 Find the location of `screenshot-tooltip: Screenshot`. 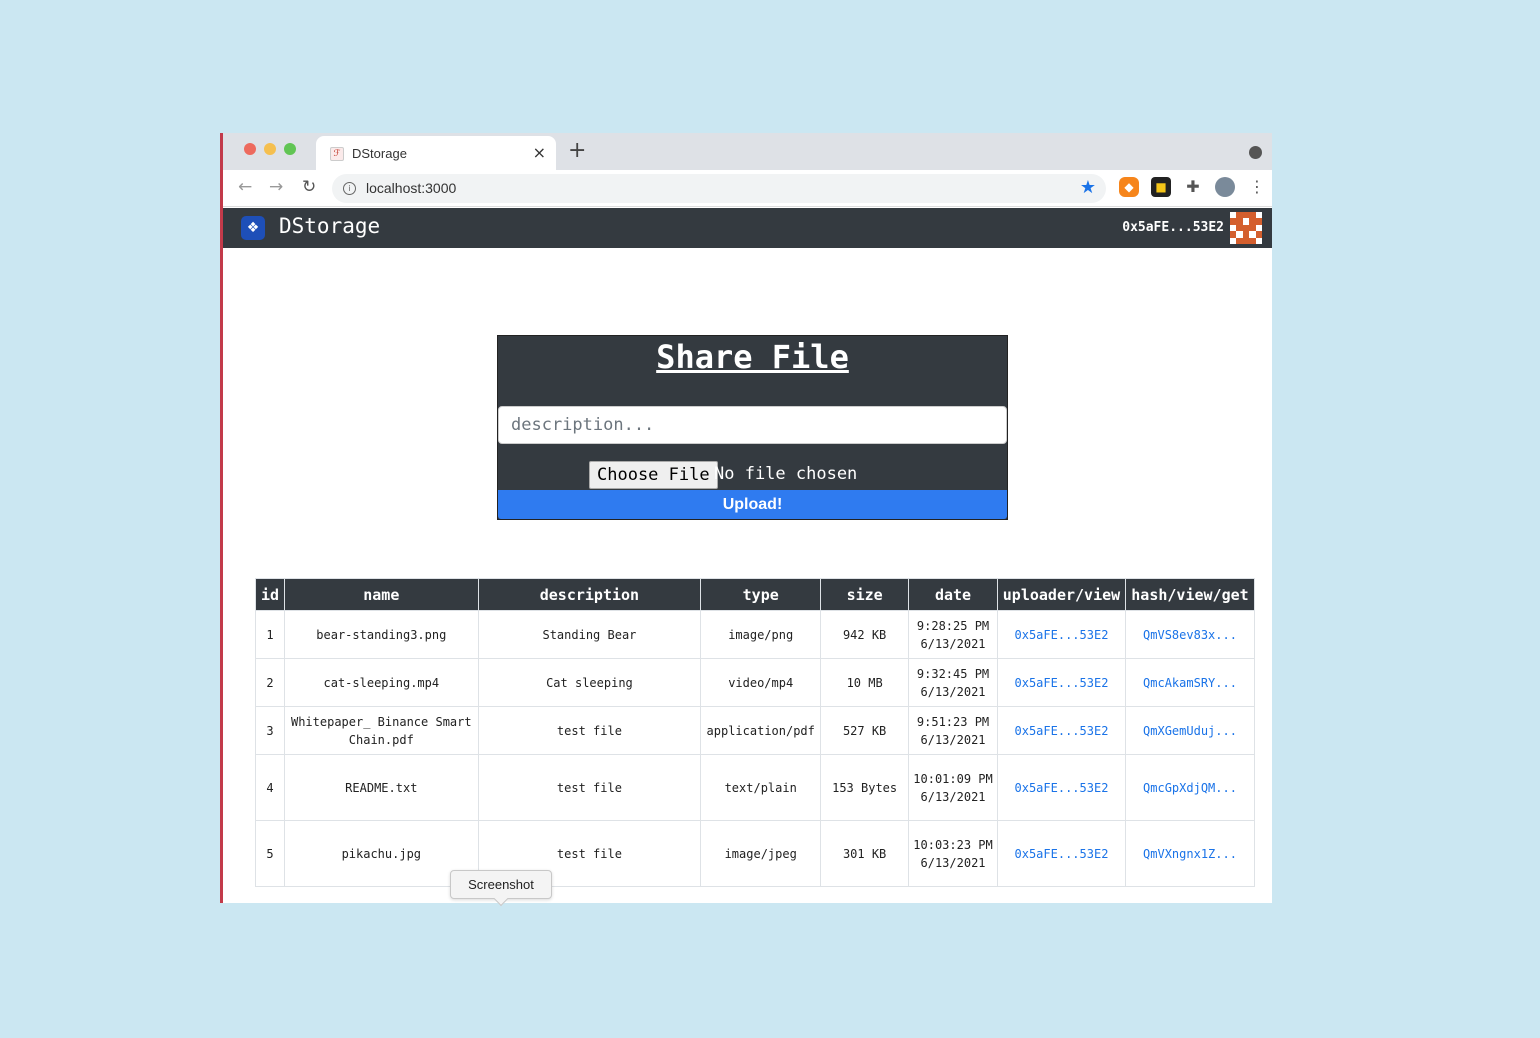

screenshot-tooltip: Screenshot is located at coordinates (501, 884).